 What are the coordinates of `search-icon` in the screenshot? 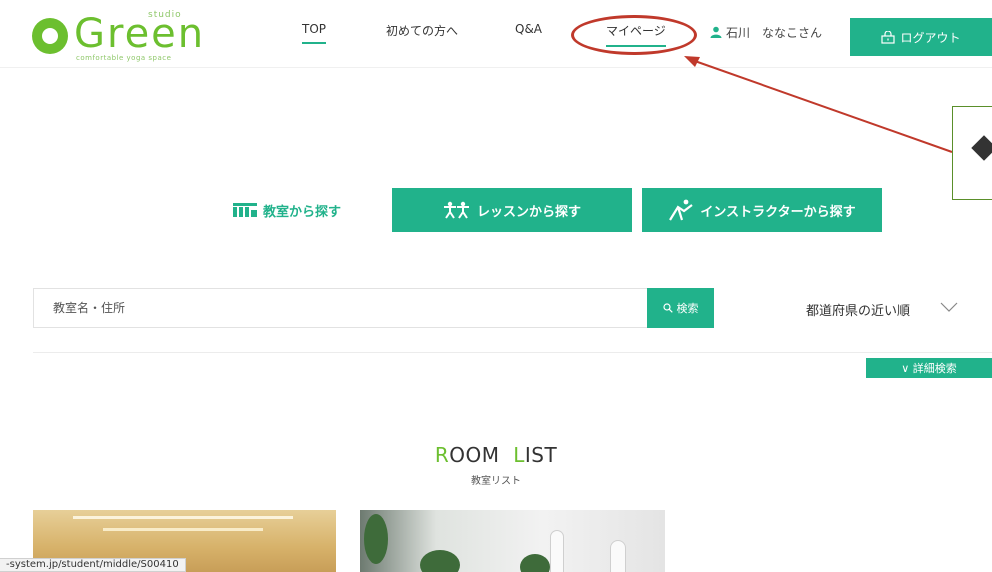 It's located at (667, 308).